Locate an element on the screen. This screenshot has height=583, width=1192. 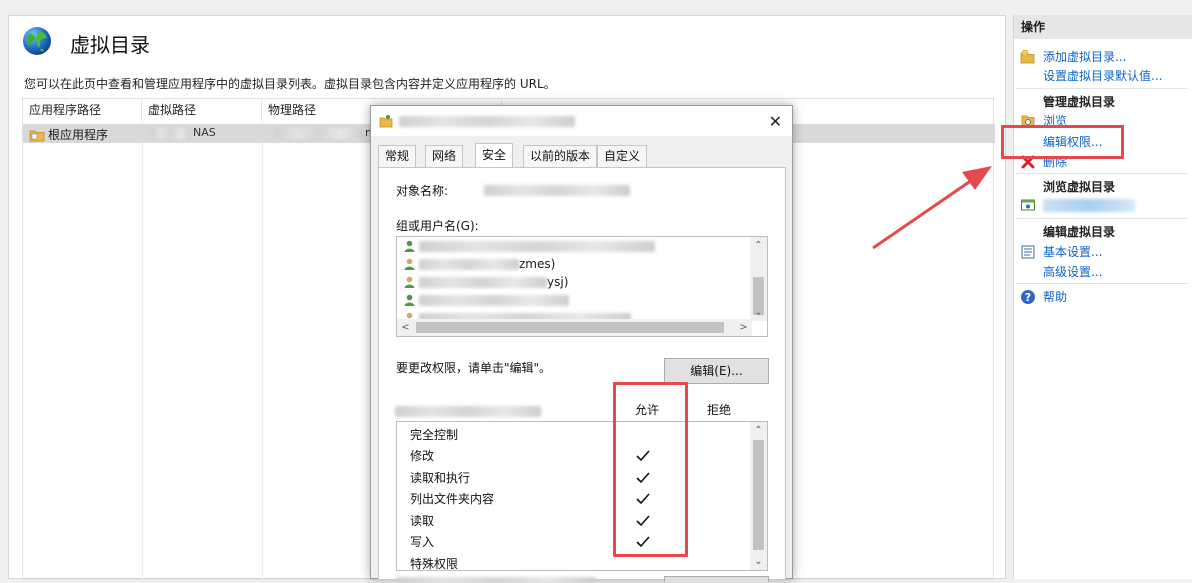
redacted-permission-header is located at coordinates (468, 411).